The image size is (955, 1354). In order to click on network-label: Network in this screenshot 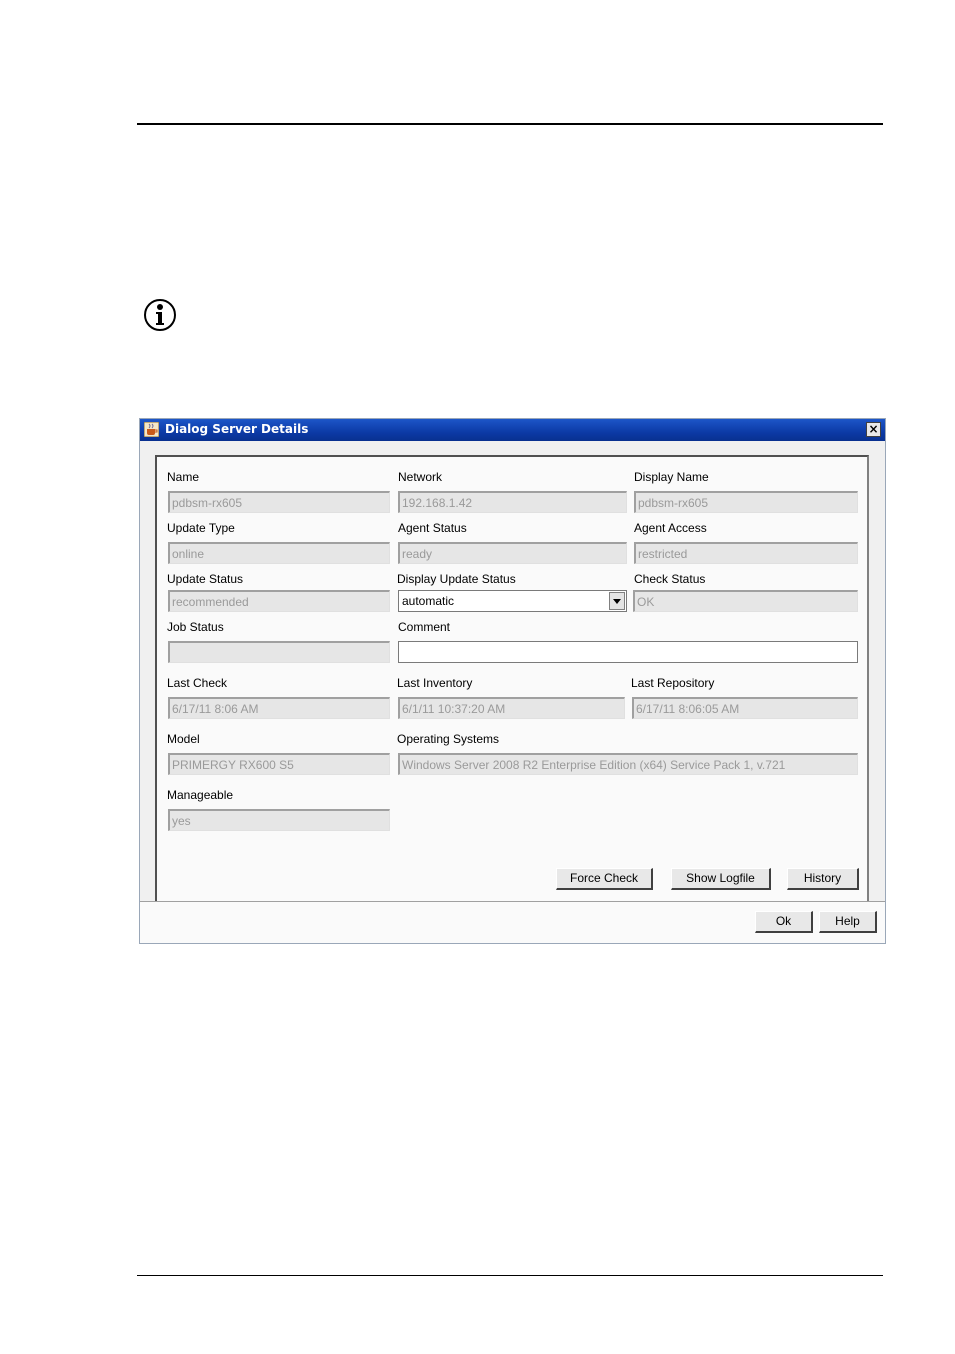, I will do `click(420, 477)`.